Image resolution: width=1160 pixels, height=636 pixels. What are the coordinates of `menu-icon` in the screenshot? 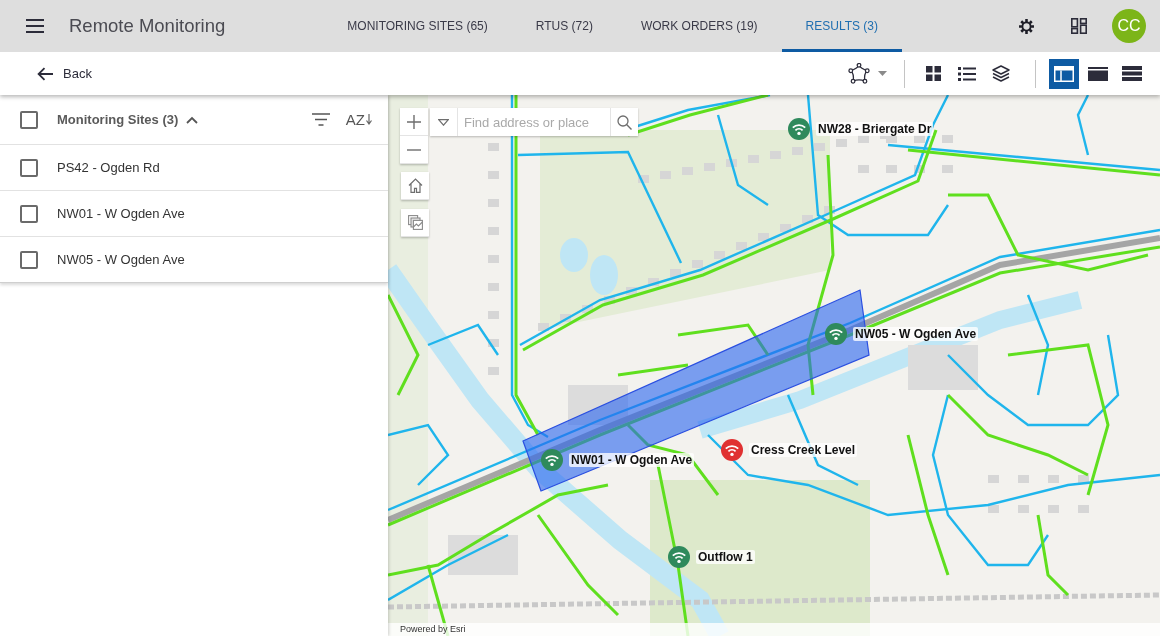 It's located at (35, 26).